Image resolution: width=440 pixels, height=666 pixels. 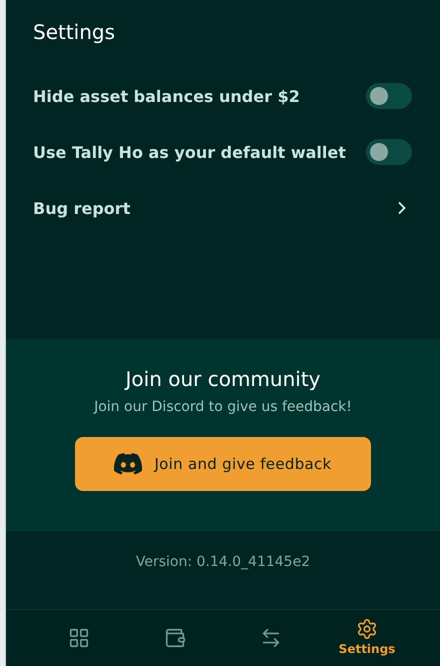 I want to click on setting-label: Bug report, so click(x=81, y=208).